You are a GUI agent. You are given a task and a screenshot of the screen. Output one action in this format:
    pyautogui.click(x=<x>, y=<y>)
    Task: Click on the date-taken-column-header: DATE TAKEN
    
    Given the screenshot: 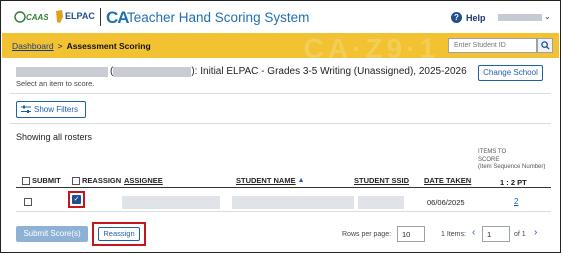 What is the action you would take?
    pyautogui.click(x=447, y=180)
    